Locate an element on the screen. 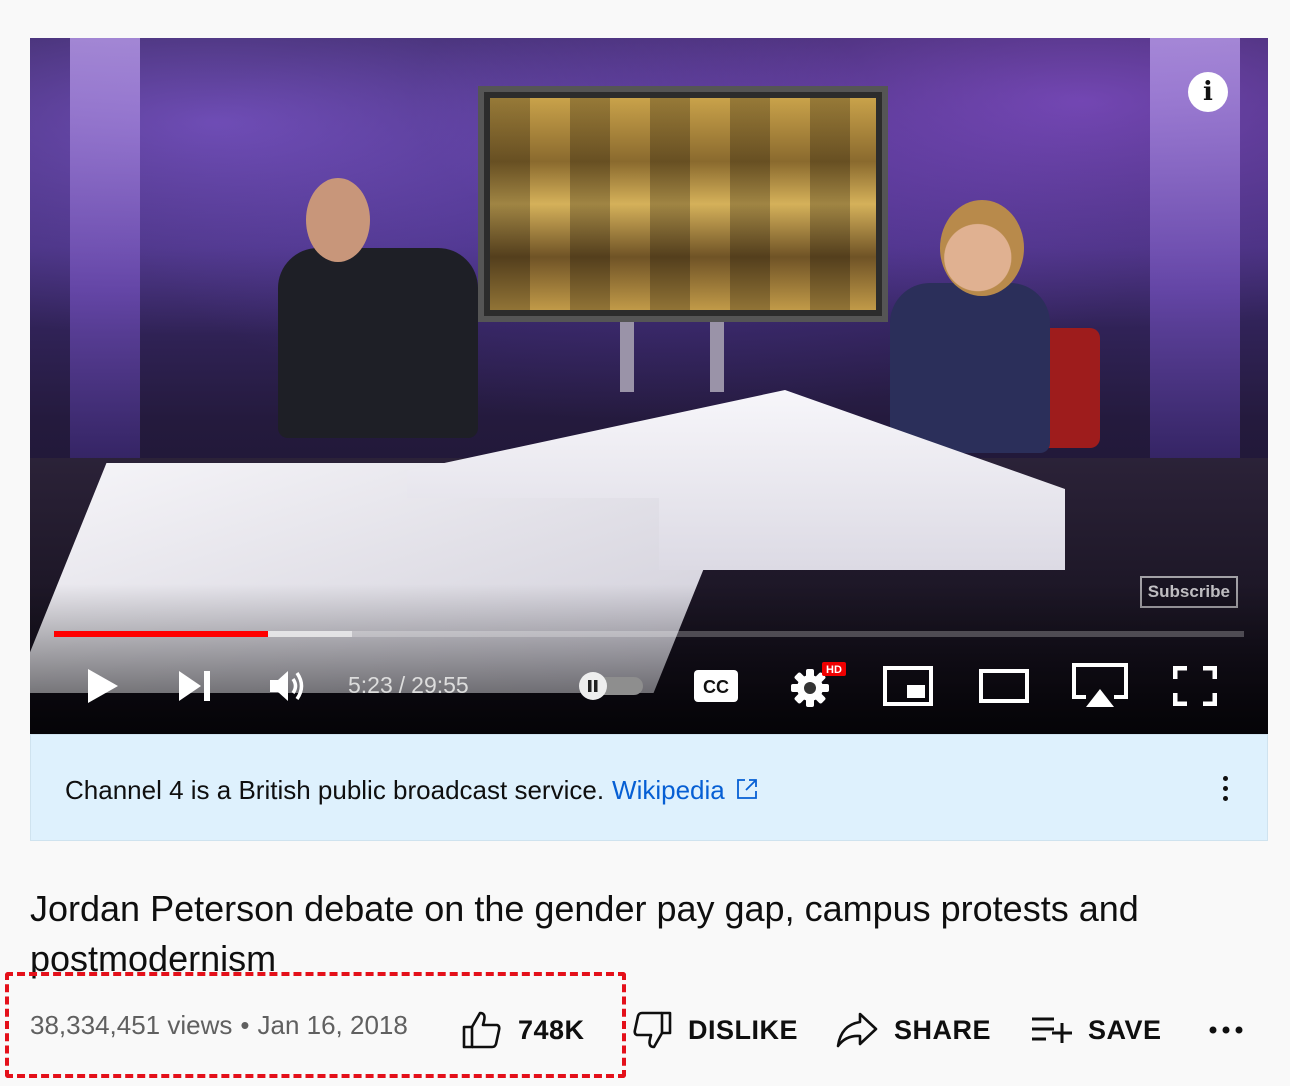 The width and height of the screenshot is (1290, 1086). airplay-icon is located at coordinates (1100, 685).